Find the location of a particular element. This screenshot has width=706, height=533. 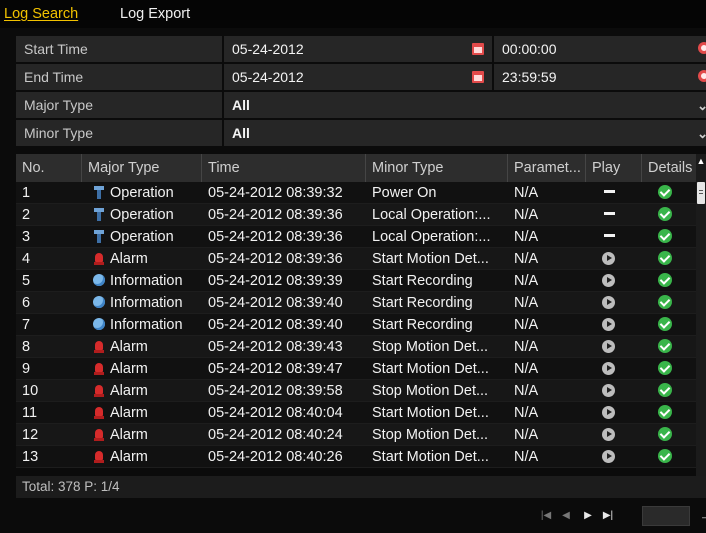

row-time: 05-24-2012 08:40:04 is located at coordinates (275, 413).